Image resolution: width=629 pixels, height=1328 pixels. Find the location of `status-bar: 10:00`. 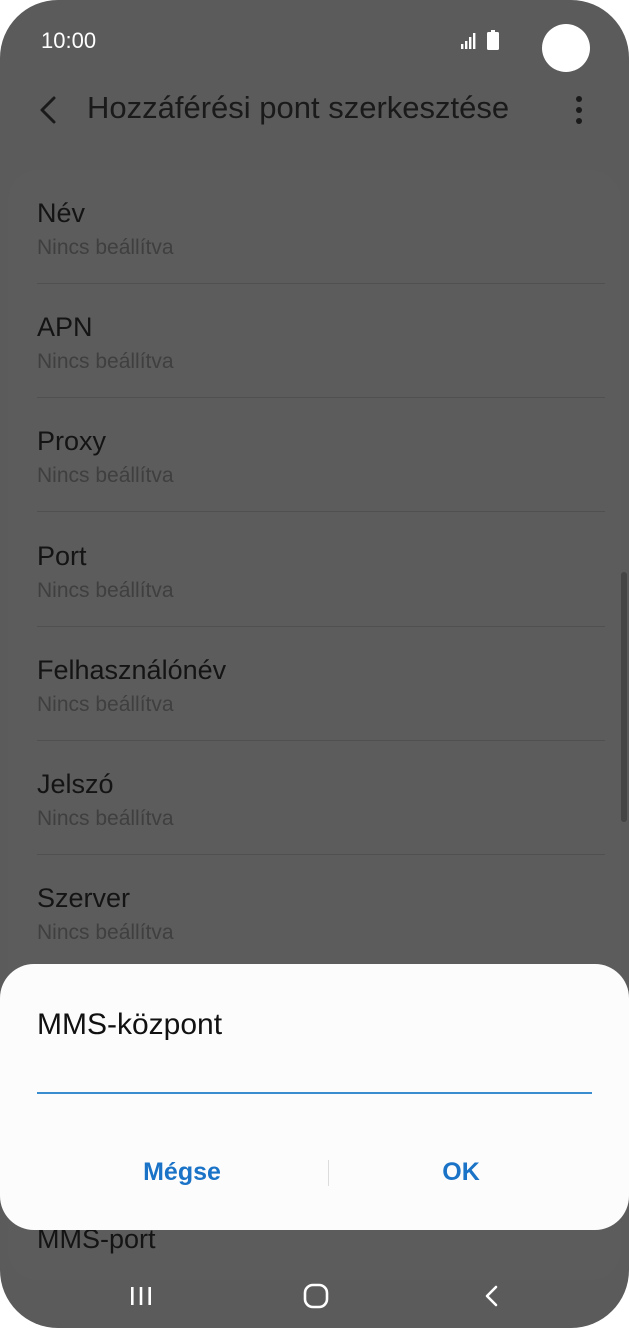

status-bar: 10:00 is located at coordinates (314, 40).